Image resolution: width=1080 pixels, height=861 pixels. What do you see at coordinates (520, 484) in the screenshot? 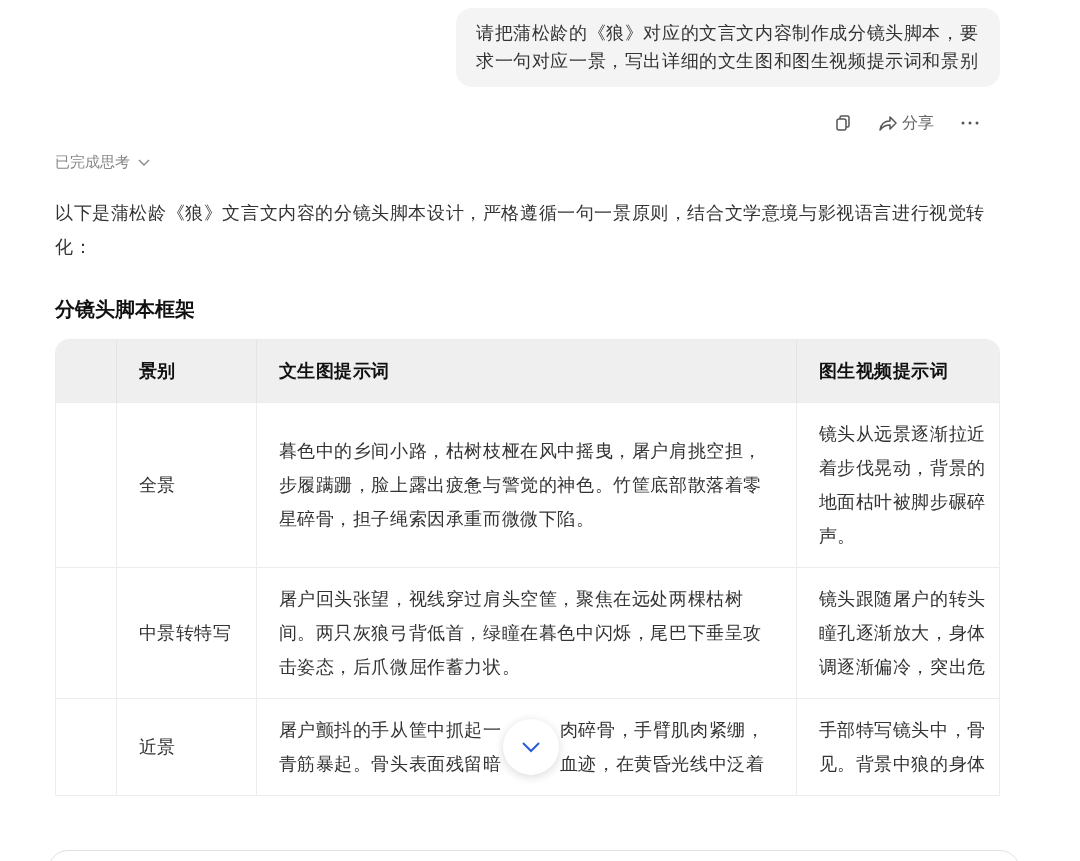
I see `table-cell: 暮色中的乡间小路，枯树枝桠在风中摇曳，屠户肩挑空担，步履蹒跚，脸上露出疲惫与警觉的神色。竹筐底部散落着零星碎骨，担子绳索因承重而微微下陷。` at bounding box center [520, 484].